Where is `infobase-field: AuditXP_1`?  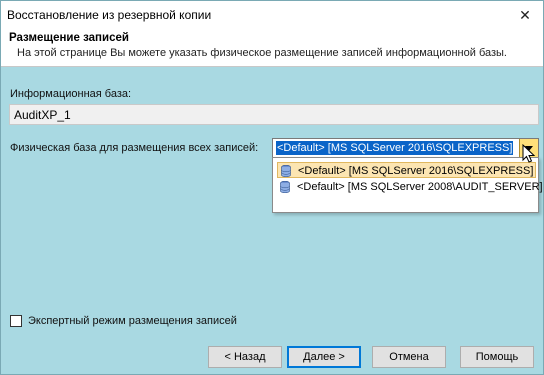 infobase-field: AuditXP_1 is located at coordinates (274, 114).